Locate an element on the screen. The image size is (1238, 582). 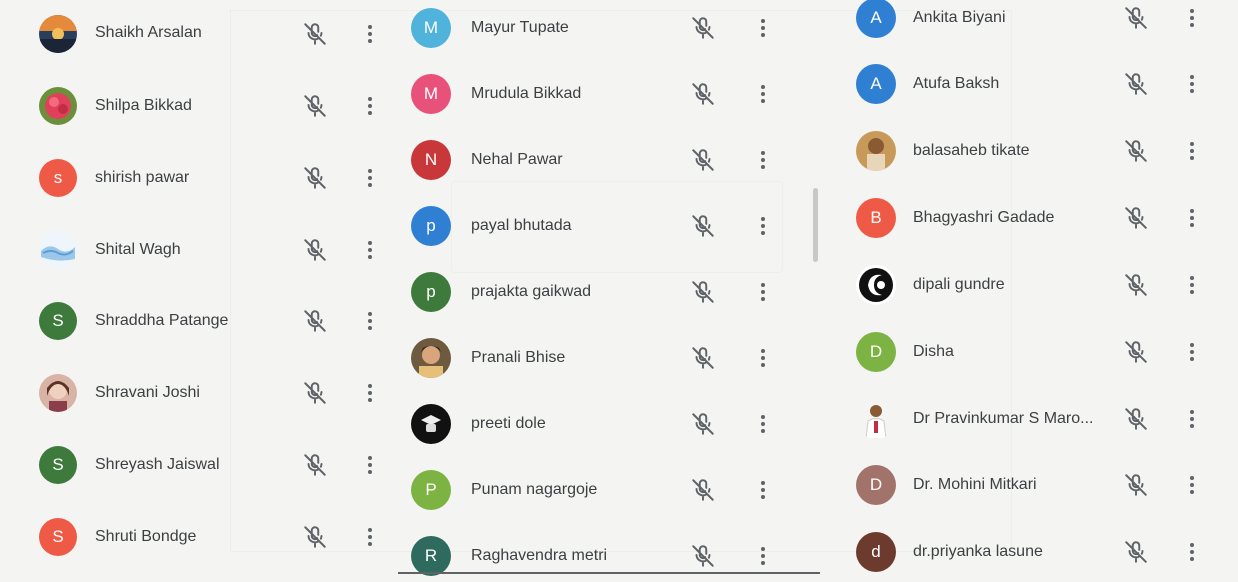
participant-row: p payal bhutada is located at coordinates (610, 226).